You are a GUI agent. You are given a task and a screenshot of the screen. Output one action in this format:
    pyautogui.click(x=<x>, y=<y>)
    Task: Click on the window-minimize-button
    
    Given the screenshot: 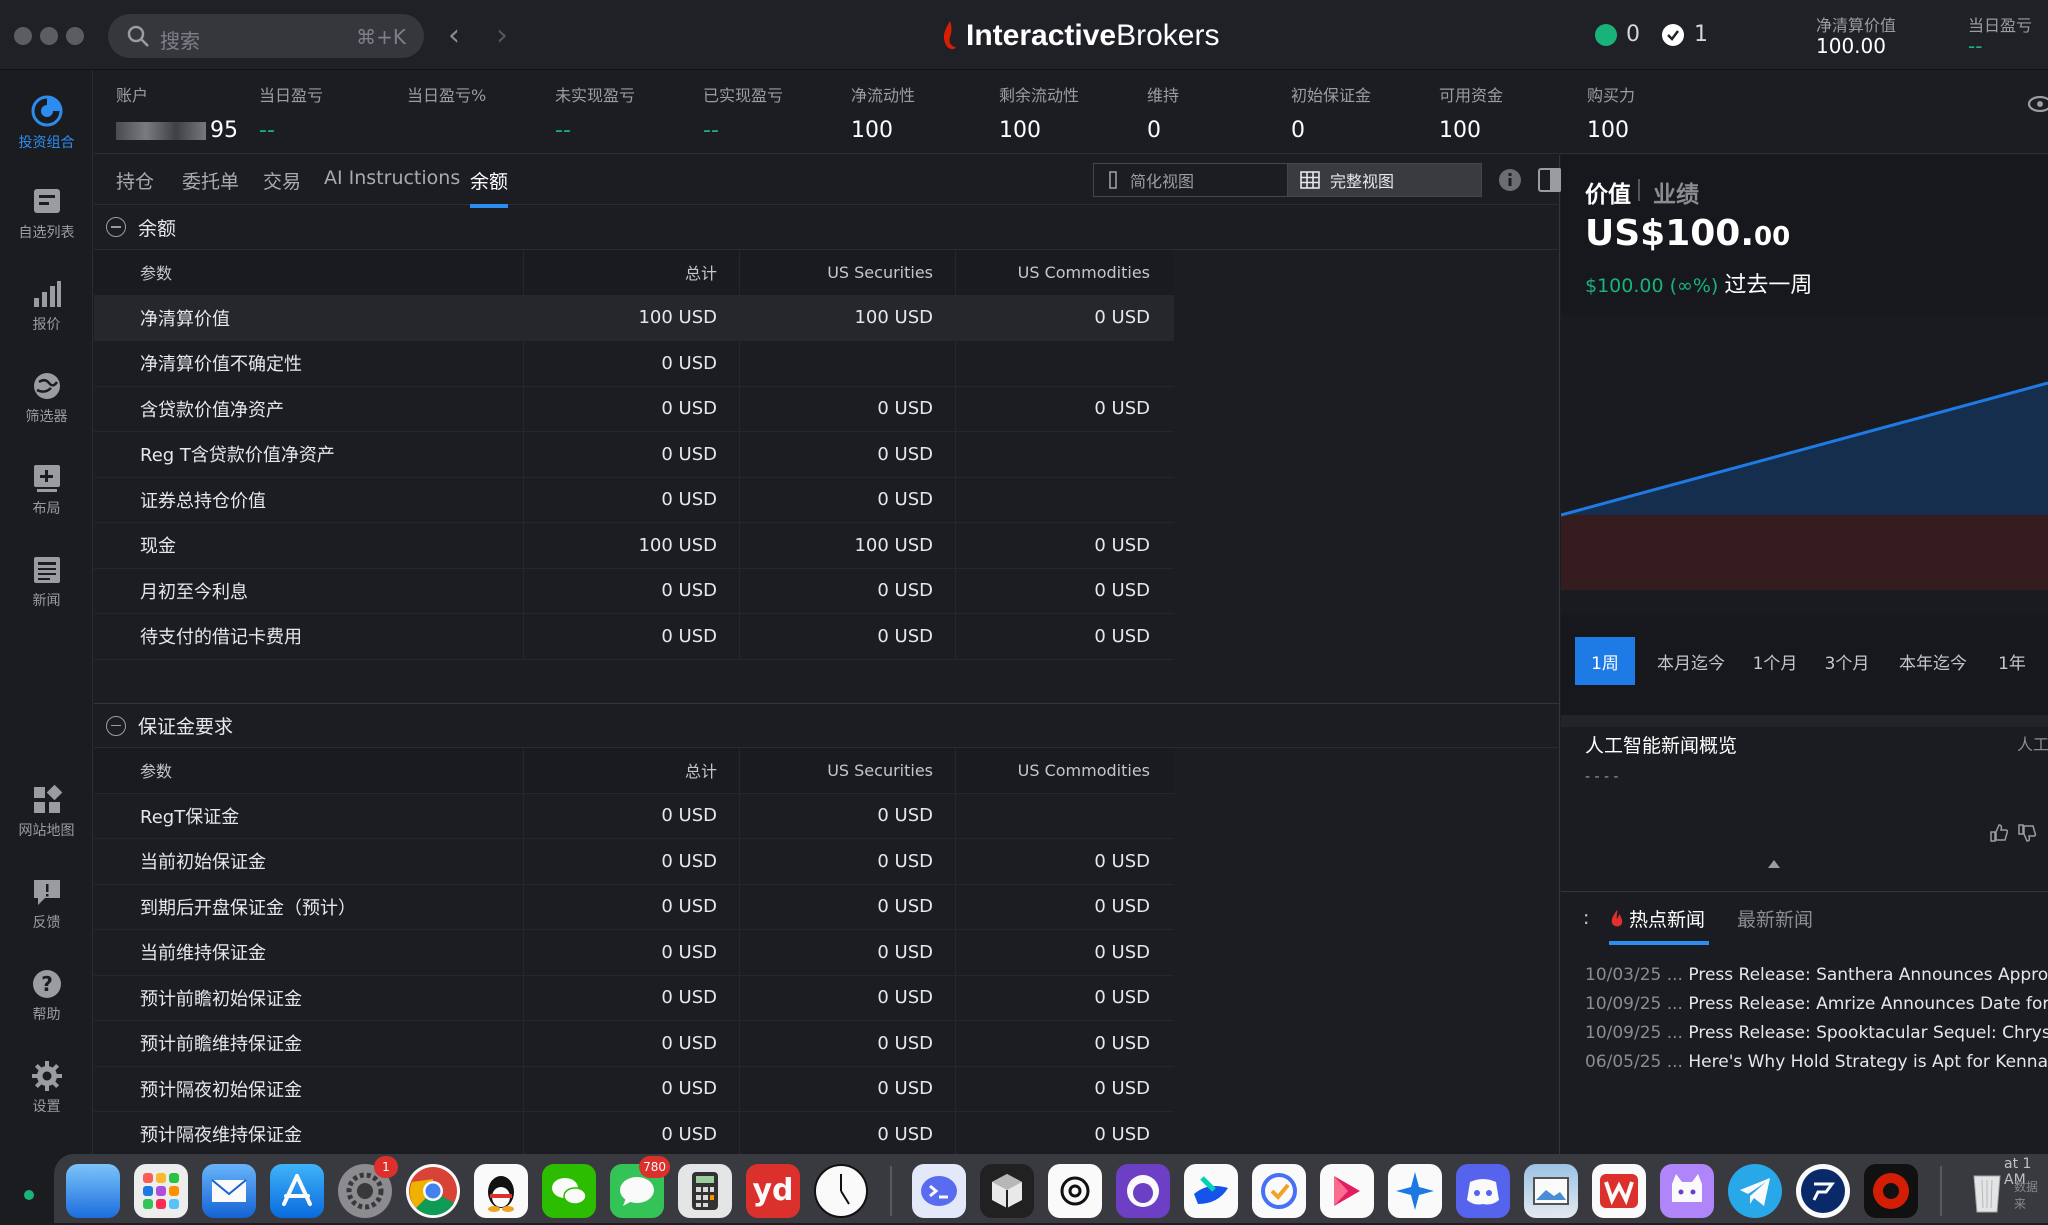 What is the action you would take?
    pyautogui.click(x=49, y=36)
    